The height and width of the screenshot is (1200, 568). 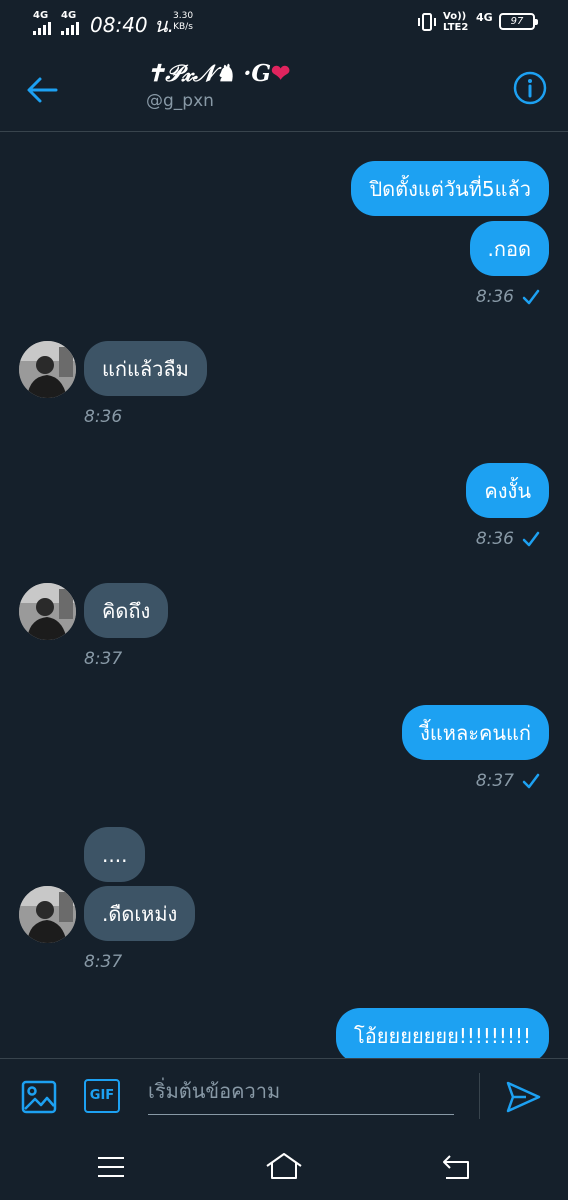 I want to click on timestamp-text: 8:37, so click(x=494, y=781).